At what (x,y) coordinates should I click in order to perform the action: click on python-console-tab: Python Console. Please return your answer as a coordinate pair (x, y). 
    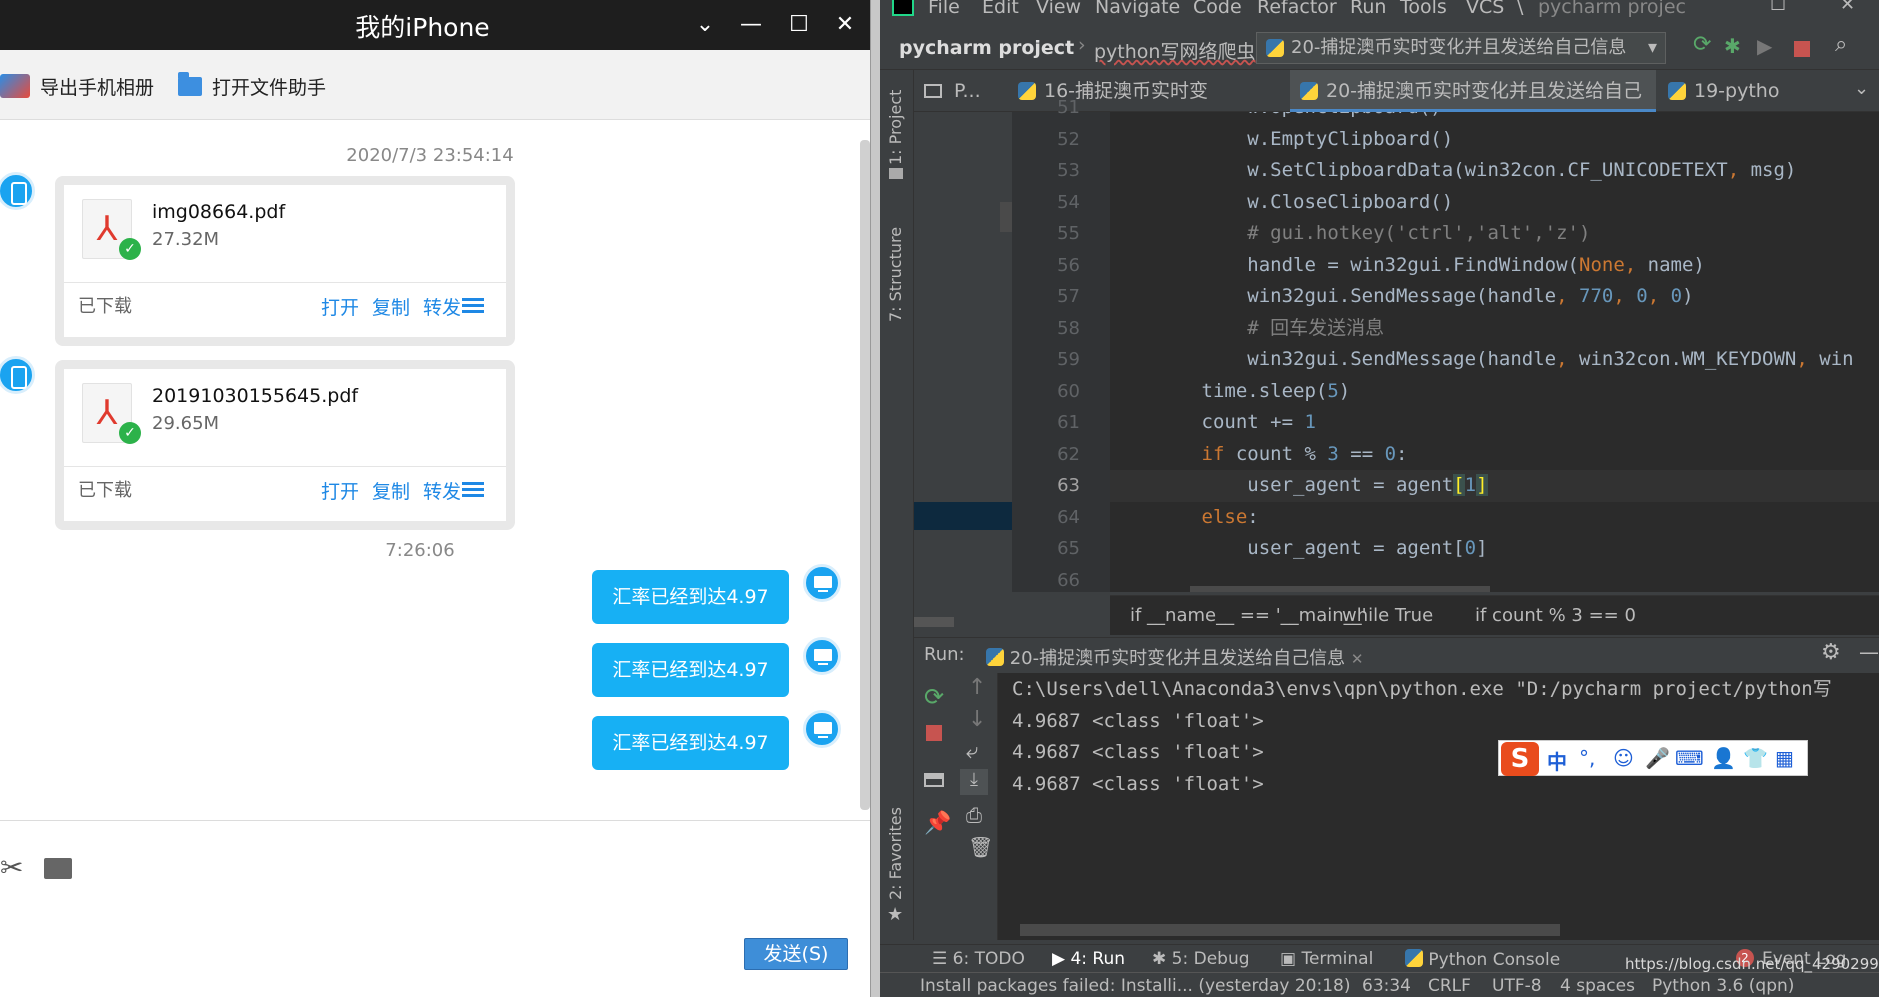
    Looking at the image, I should click on (1482, 959).